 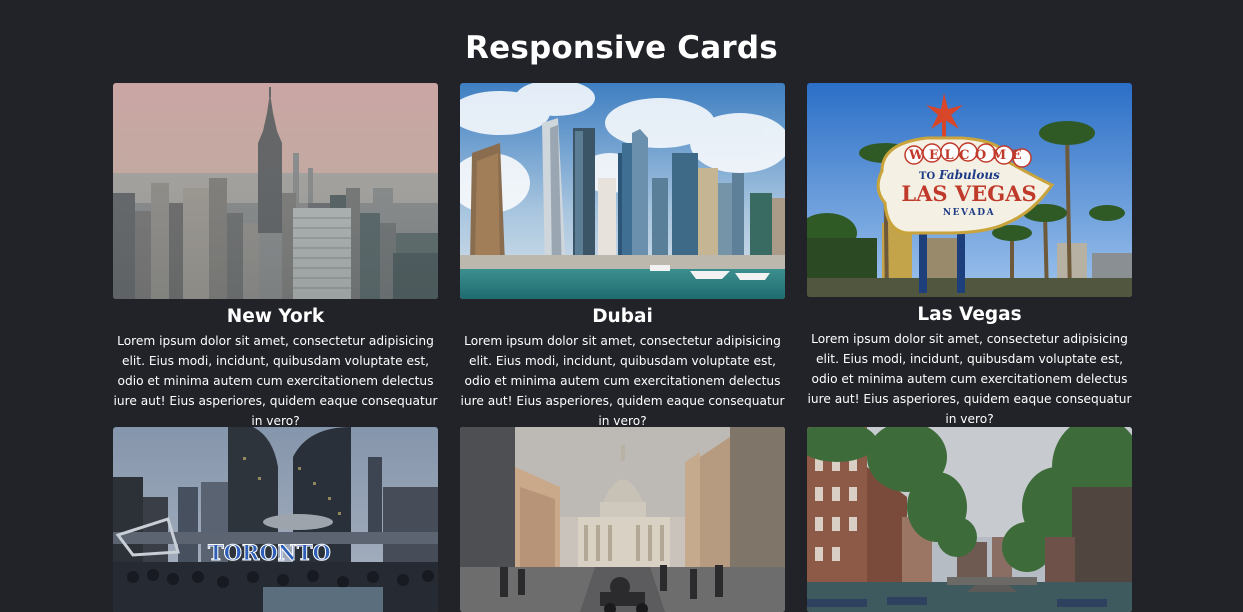 I want to click on card-amsterdam, so click(x=969, y=519).